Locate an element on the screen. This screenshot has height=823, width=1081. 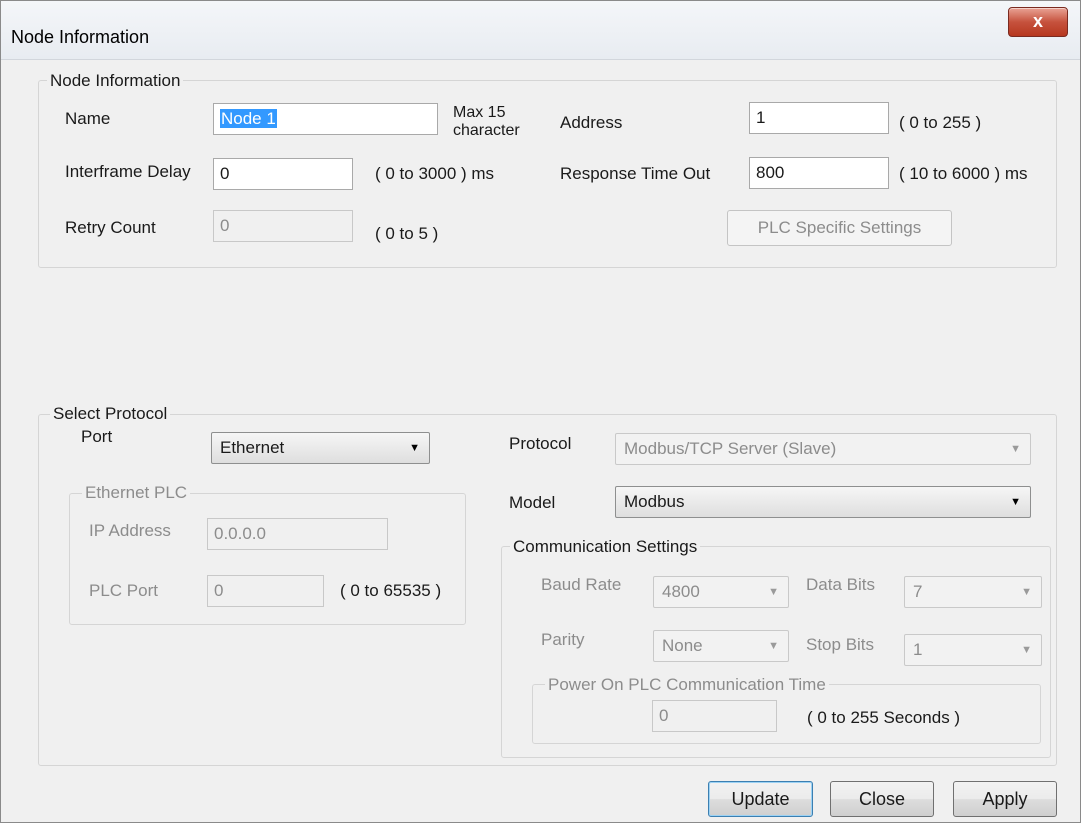
response-timeout-label: Response Time Out is located at coordinates (635, 173).